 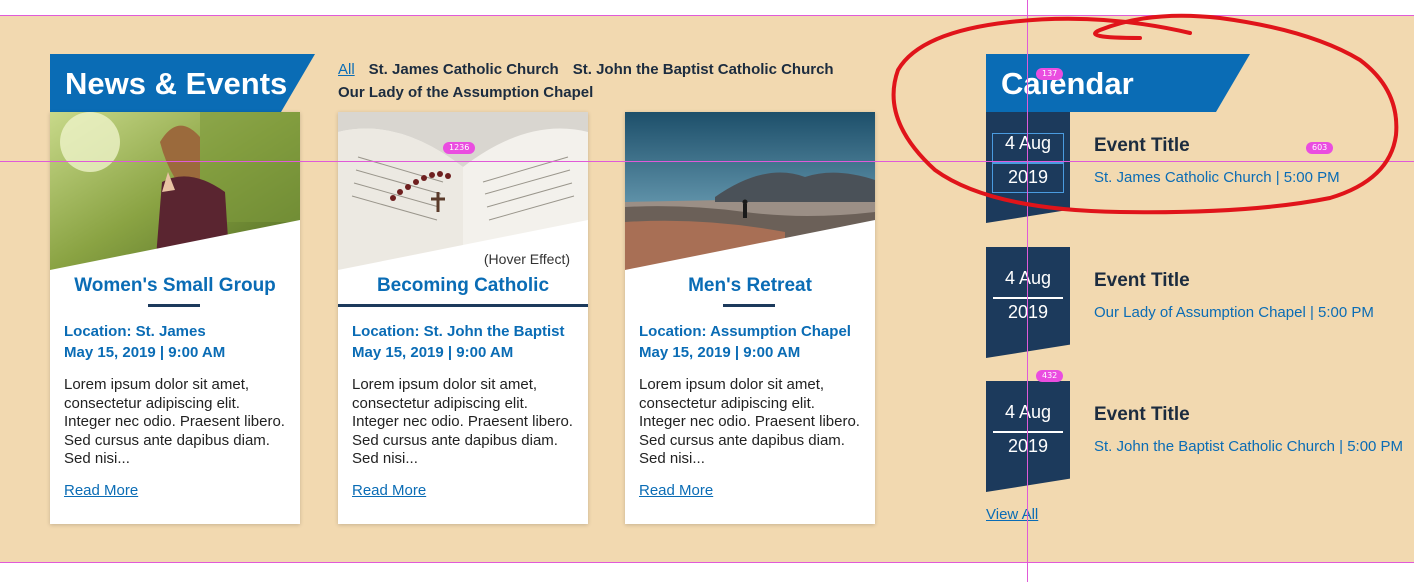 I want to click on card-location: Location: St. John the Baptist, so click(x=458, y=331).